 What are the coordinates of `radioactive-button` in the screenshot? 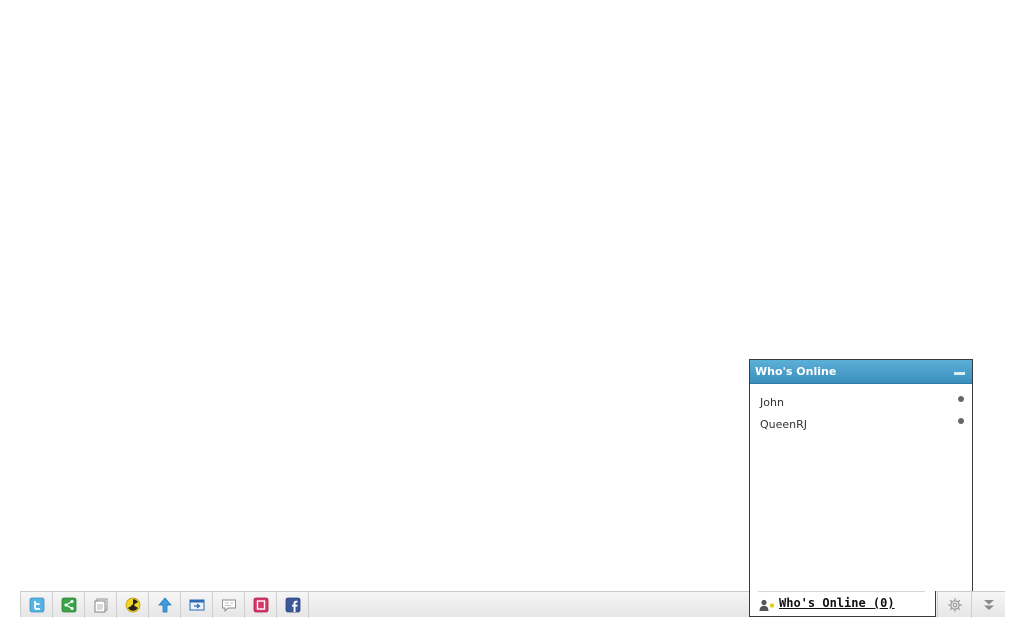 It's located at (133, 605).